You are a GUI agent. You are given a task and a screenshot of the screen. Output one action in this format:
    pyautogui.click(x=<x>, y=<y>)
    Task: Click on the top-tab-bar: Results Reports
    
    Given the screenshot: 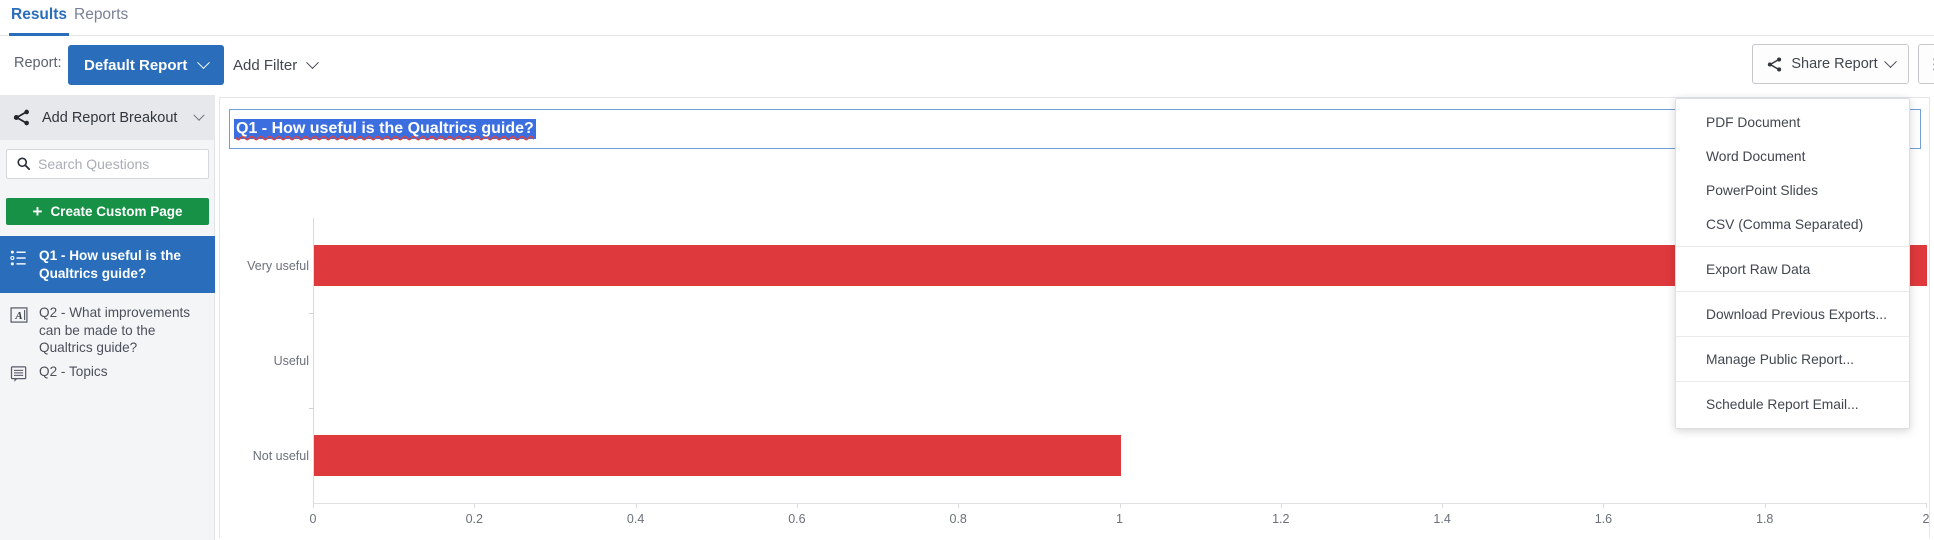 What is the action you would take?
    pyautogui.click(x=967, y=18)
    